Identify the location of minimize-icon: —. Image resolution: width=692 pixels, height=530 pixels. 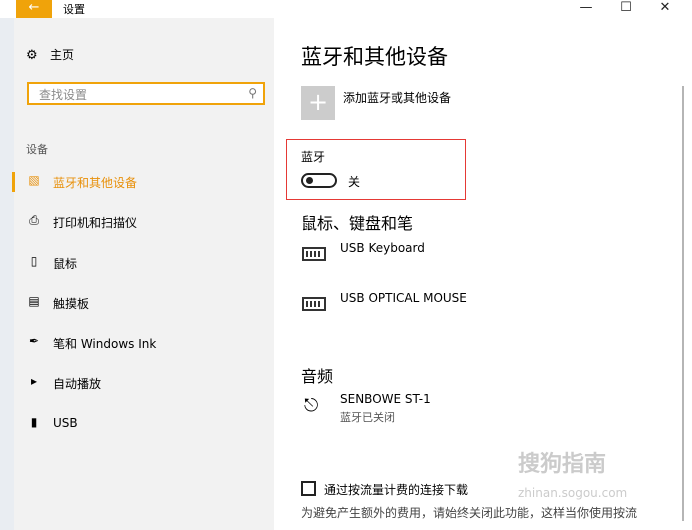
(586, 7).